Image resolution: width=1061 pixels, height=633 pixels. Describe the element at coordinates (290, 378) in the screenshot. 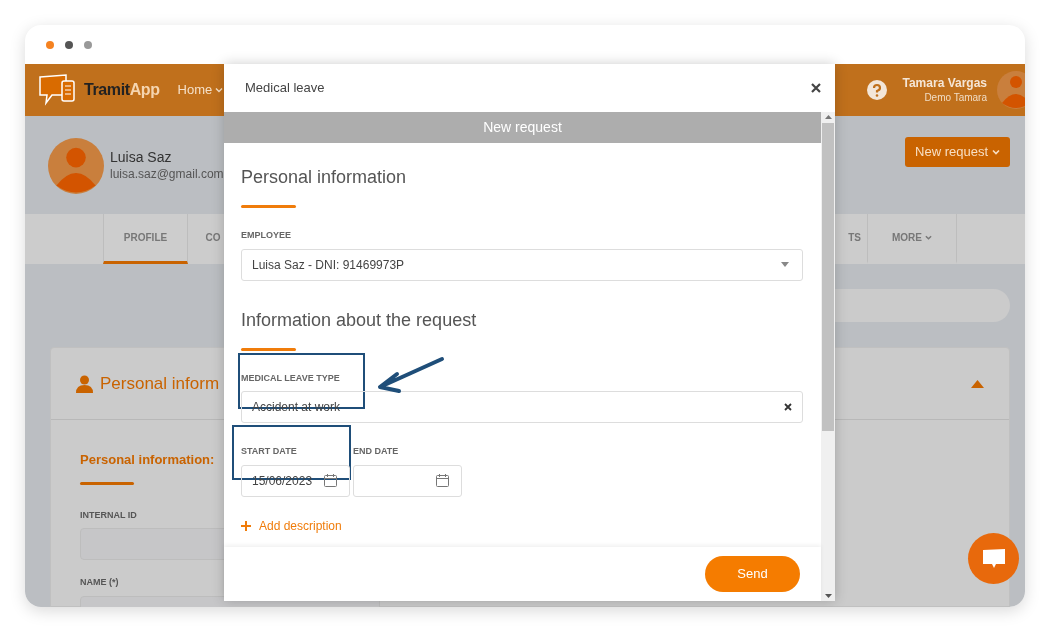

I see `field-label: MEDICAL LEAVE TYPE` at that location.